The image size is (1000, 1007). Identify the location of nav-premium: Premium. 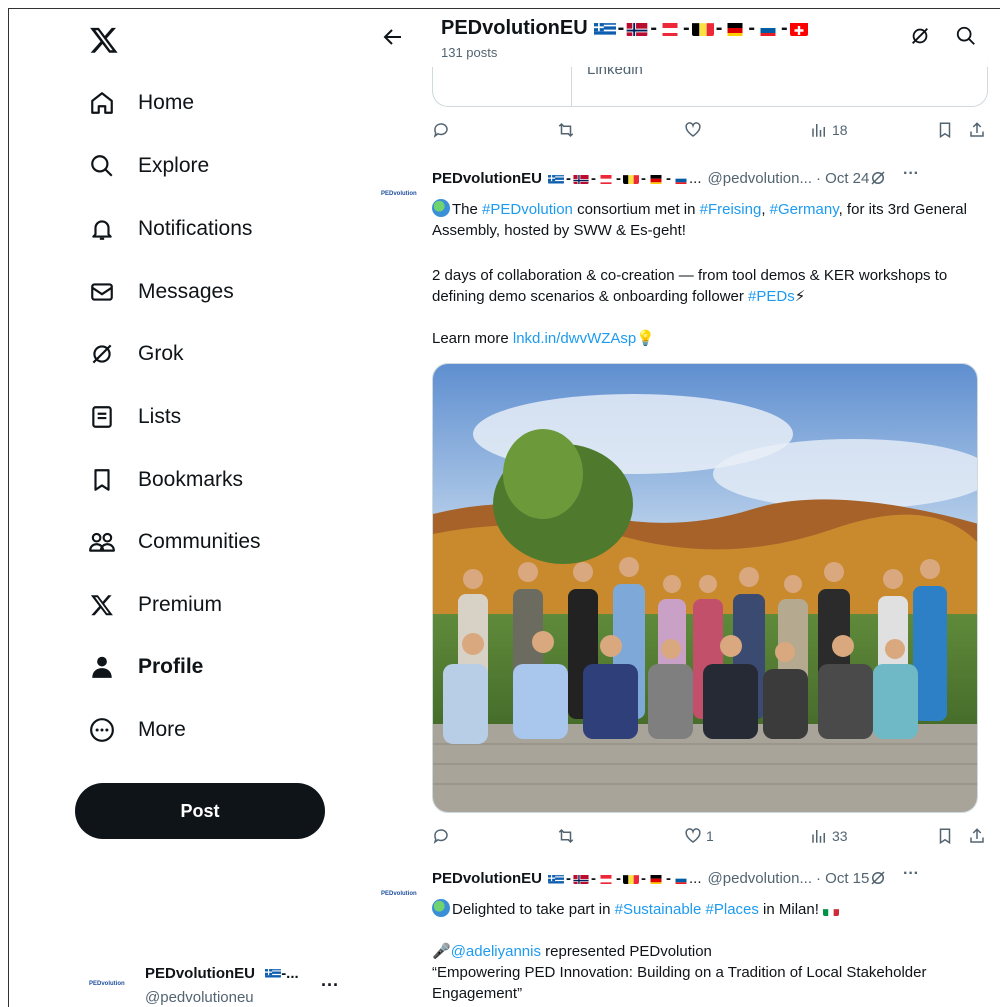
(160, 605).